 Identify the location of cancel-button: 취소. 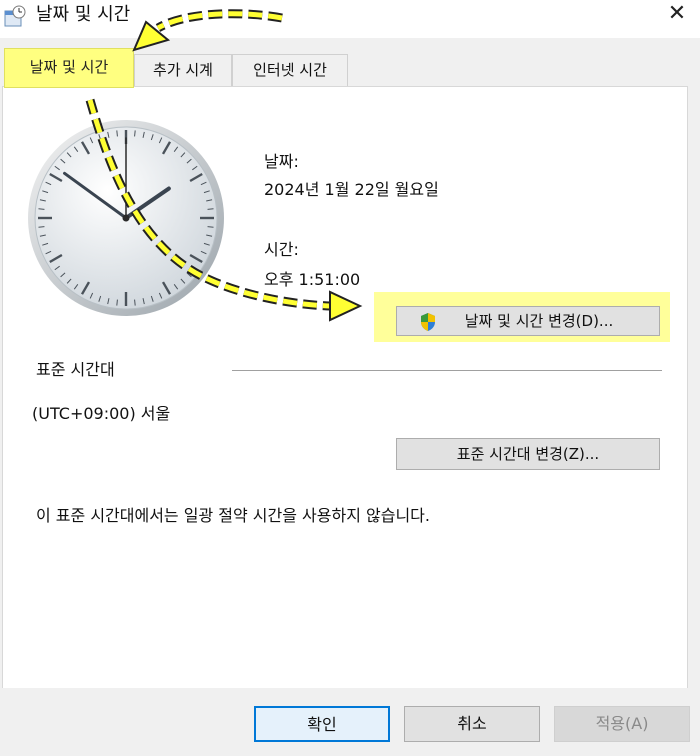
(472, 724).